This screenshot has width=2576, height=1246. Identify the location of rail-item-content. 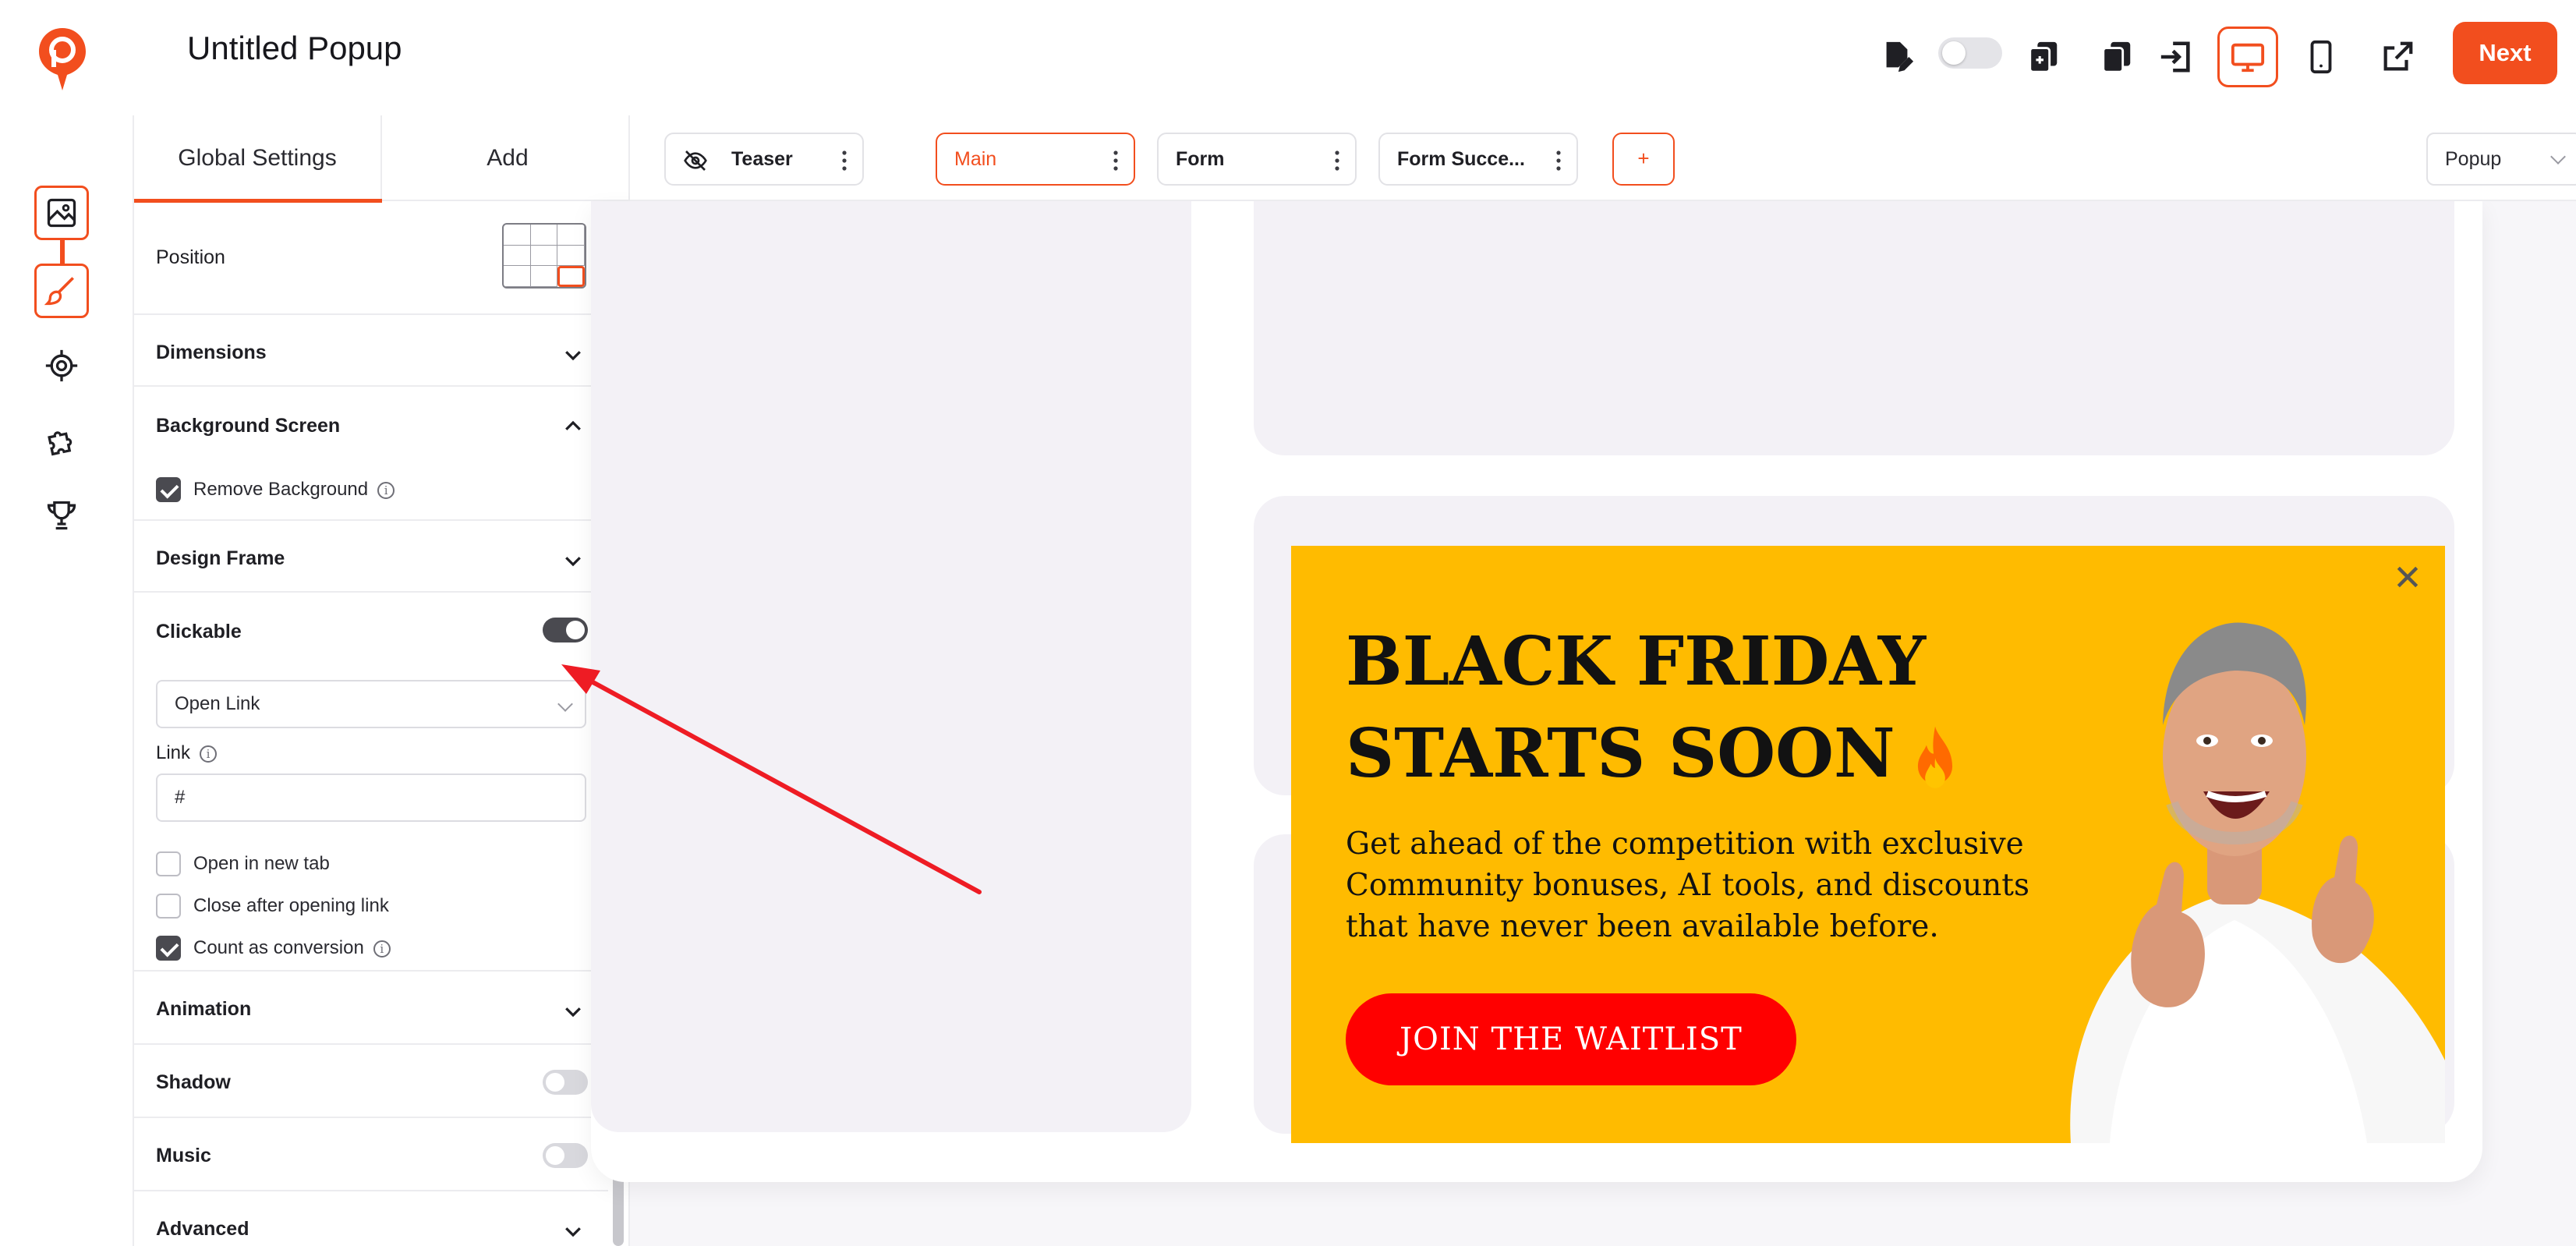
(61, 213).